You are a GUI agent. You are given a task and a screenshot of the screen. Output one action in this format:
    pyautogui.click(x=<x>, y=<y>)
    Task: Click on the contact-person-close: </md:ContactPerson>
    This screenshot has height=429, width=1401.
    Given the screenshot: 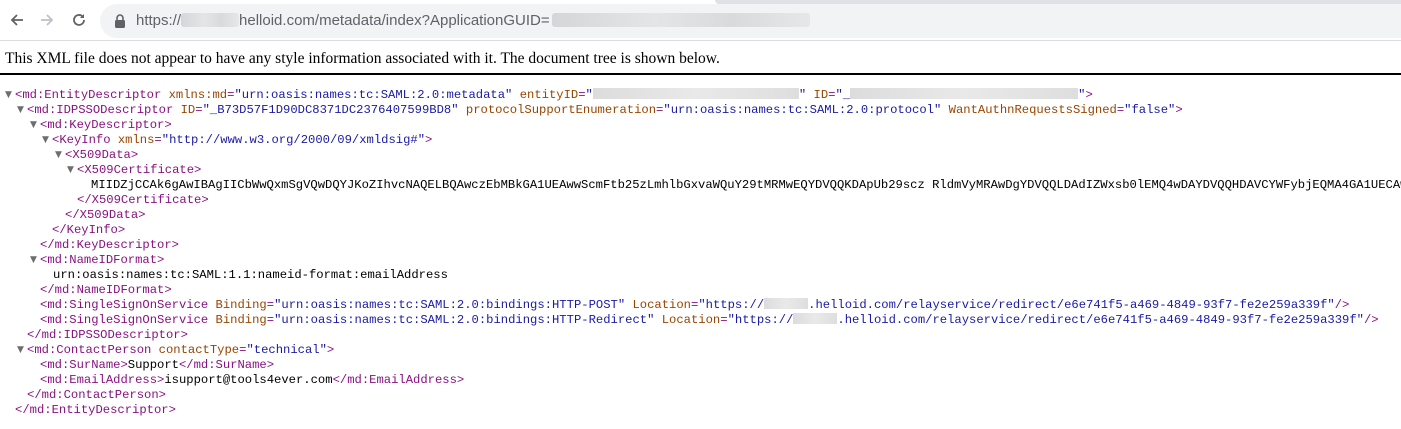 What is the action you would take?
    pyautogui.click(x=96, y=395)
    